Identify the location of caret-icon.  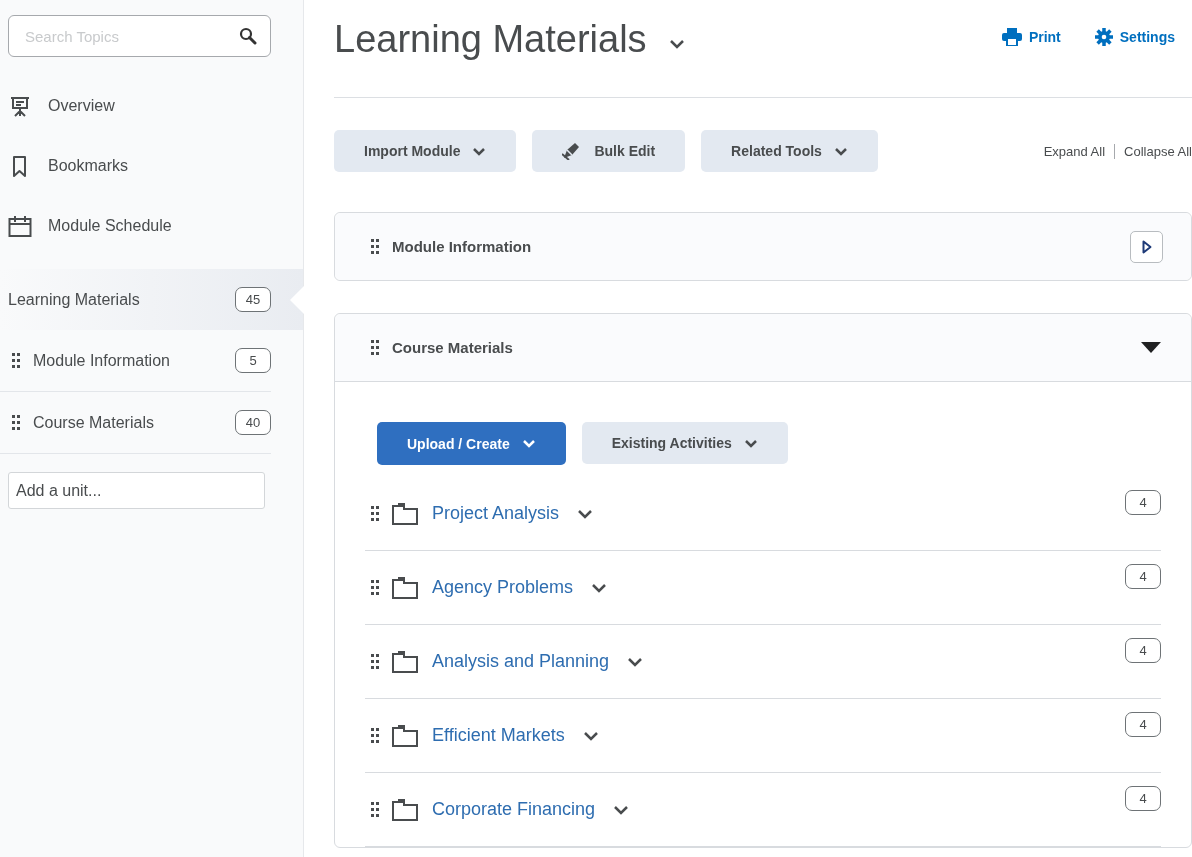
(676, 44).